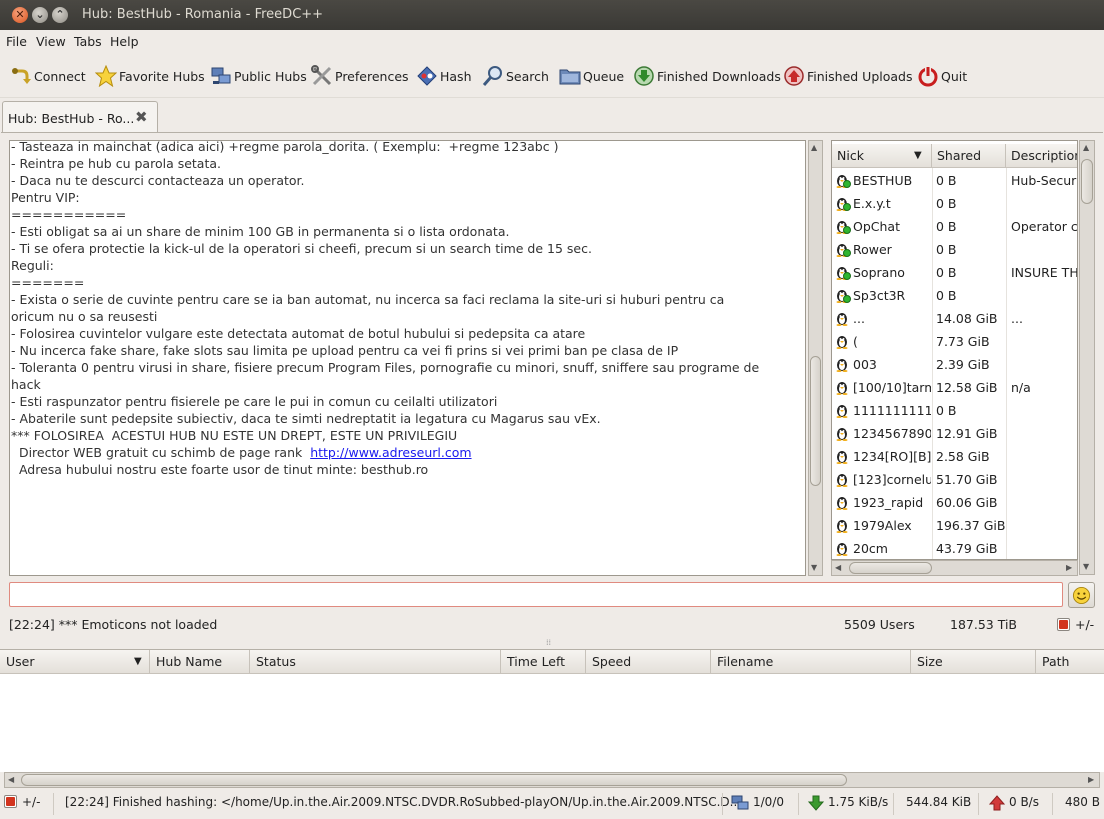 Image resolution: width=1104 pixels, height=819 pixels. I want to click on user-row: [123]cornelus 51.70 GiB, so click(954, 479).